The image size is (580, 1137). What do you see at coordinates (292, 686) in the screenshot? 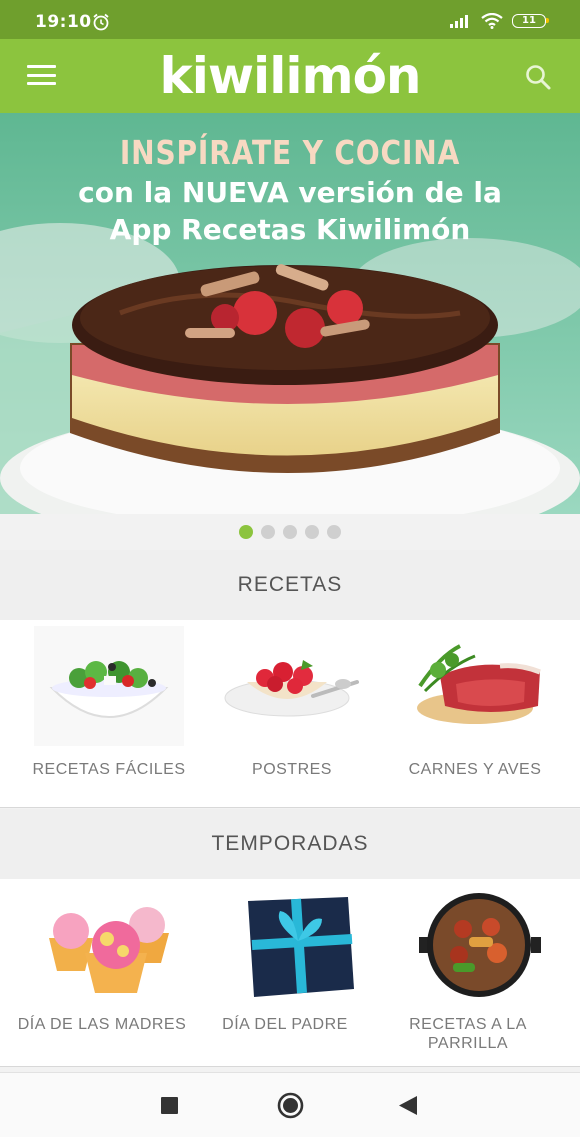
I see `strawberry-dessert-image` at bounding box center [292, 686].